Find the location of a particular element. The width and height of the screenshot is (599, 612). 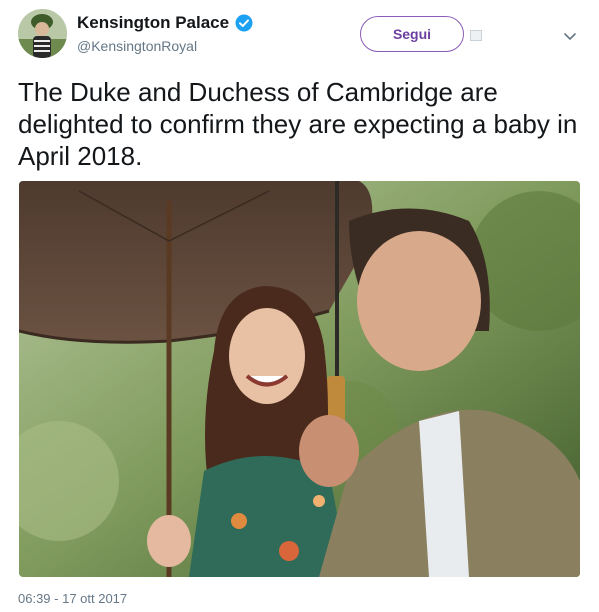

author-handle: @KensingtonRoyal is located at coordinates (137, 46).